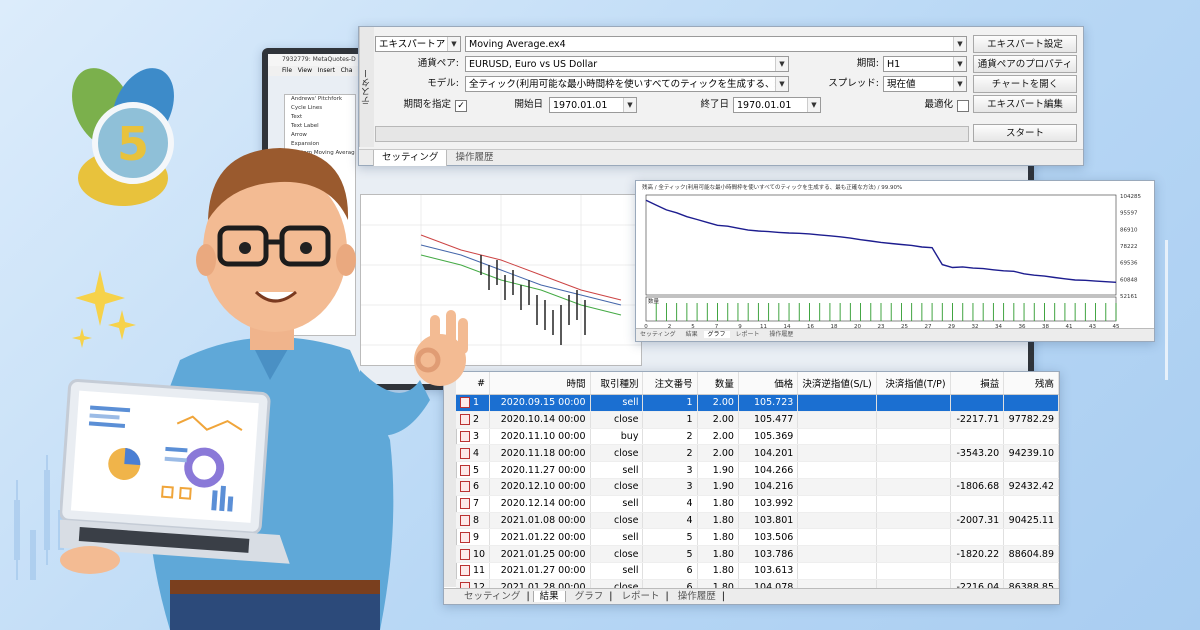 The height and width of the screenshot is (630, 1200). I want to click on table-cell: 2020.11.27 00:00, so click(540, 470).